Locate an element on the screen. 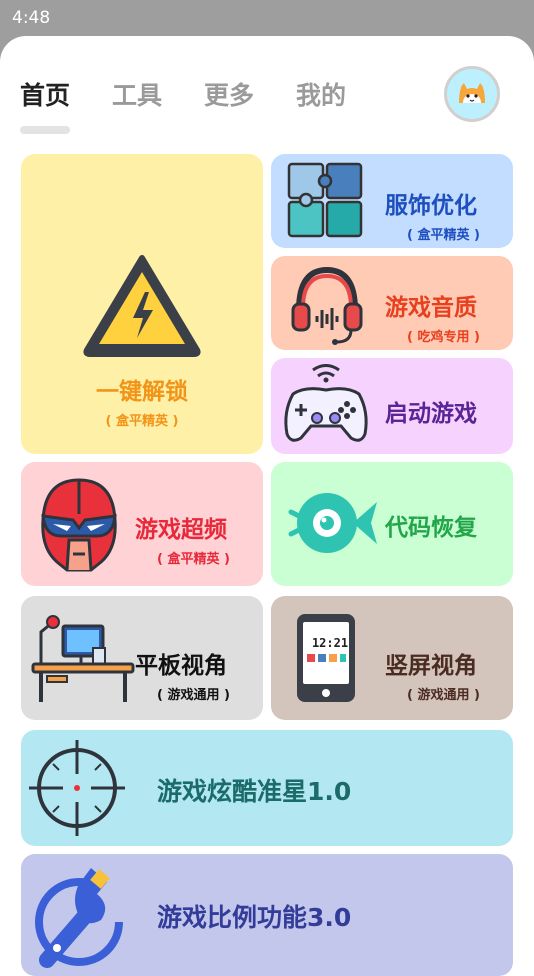 The height and width of the screenshot is (976, 534). desk-computer-icon is located at coordinates (83, 658).